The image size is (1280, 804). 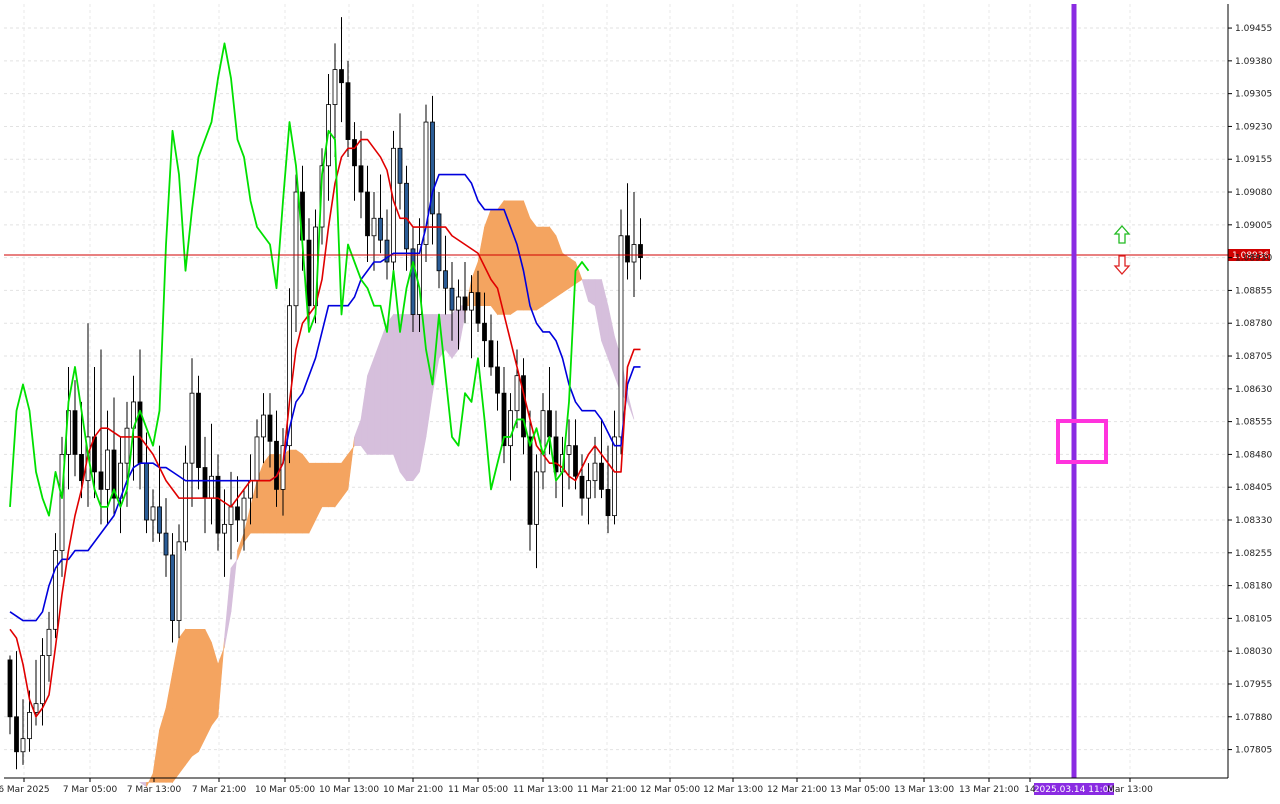 What do you see at coordinates (1253, 587) in the screenshot?
I see `y-tick-label: 1.08180` at bounding box center [1253, 587].